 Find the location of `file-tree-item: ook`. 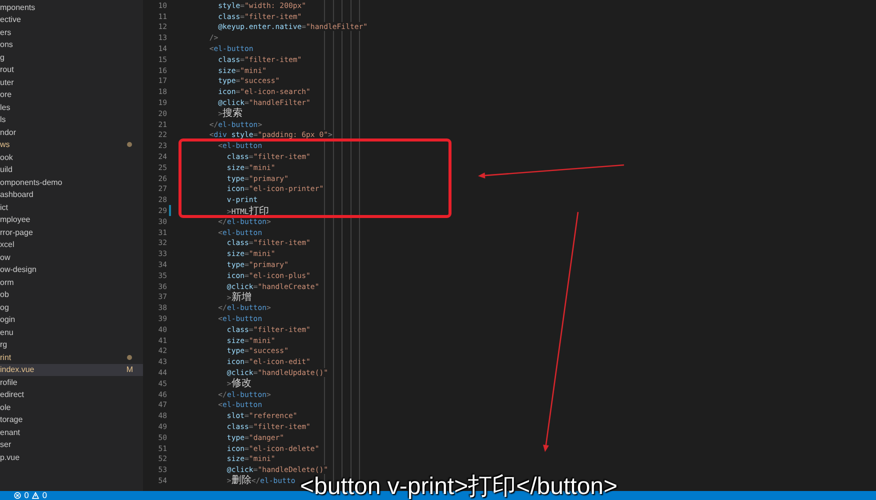

file-tree-item: ook is located at coordinates (71, 157).